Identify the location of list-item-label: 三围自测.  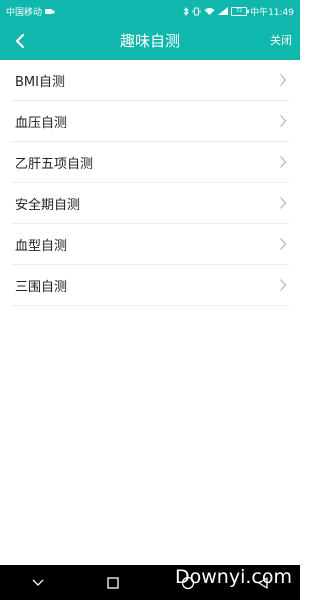
(41, 287).